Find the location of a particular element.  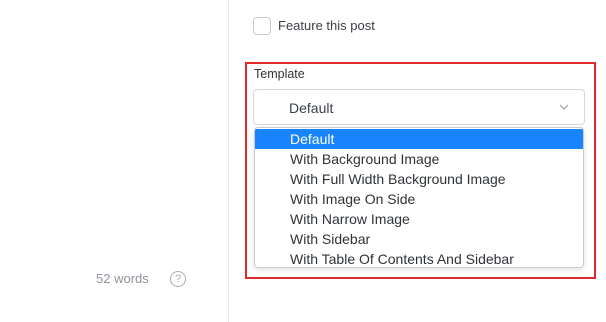

template-option-narrow-image: With Narrow Image is located at coordinates (419, 219).